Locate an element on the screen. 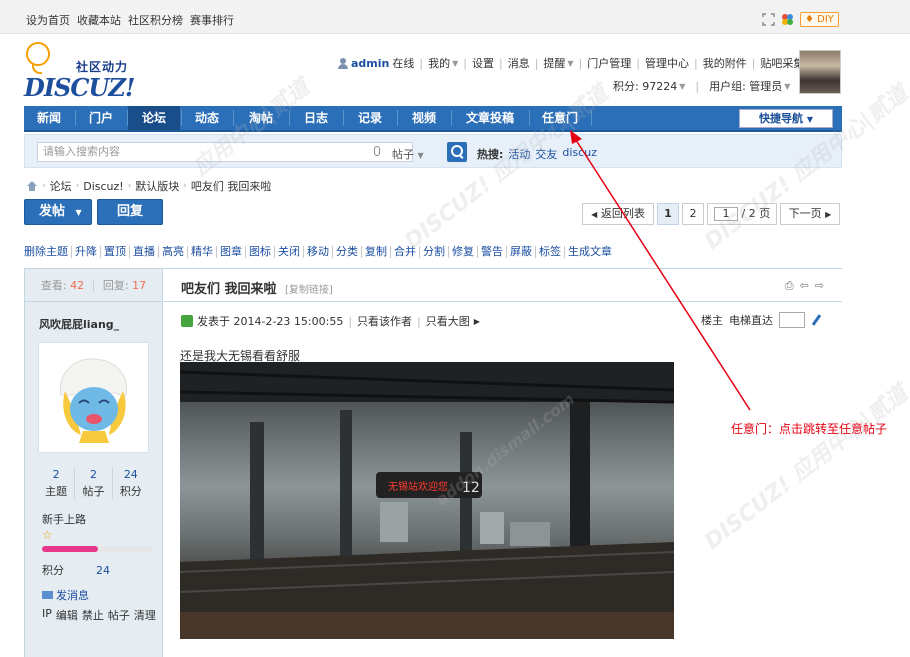  annotation-text: 任意门：点击跳转至任意帖子 is located at coordinates (809, 429).